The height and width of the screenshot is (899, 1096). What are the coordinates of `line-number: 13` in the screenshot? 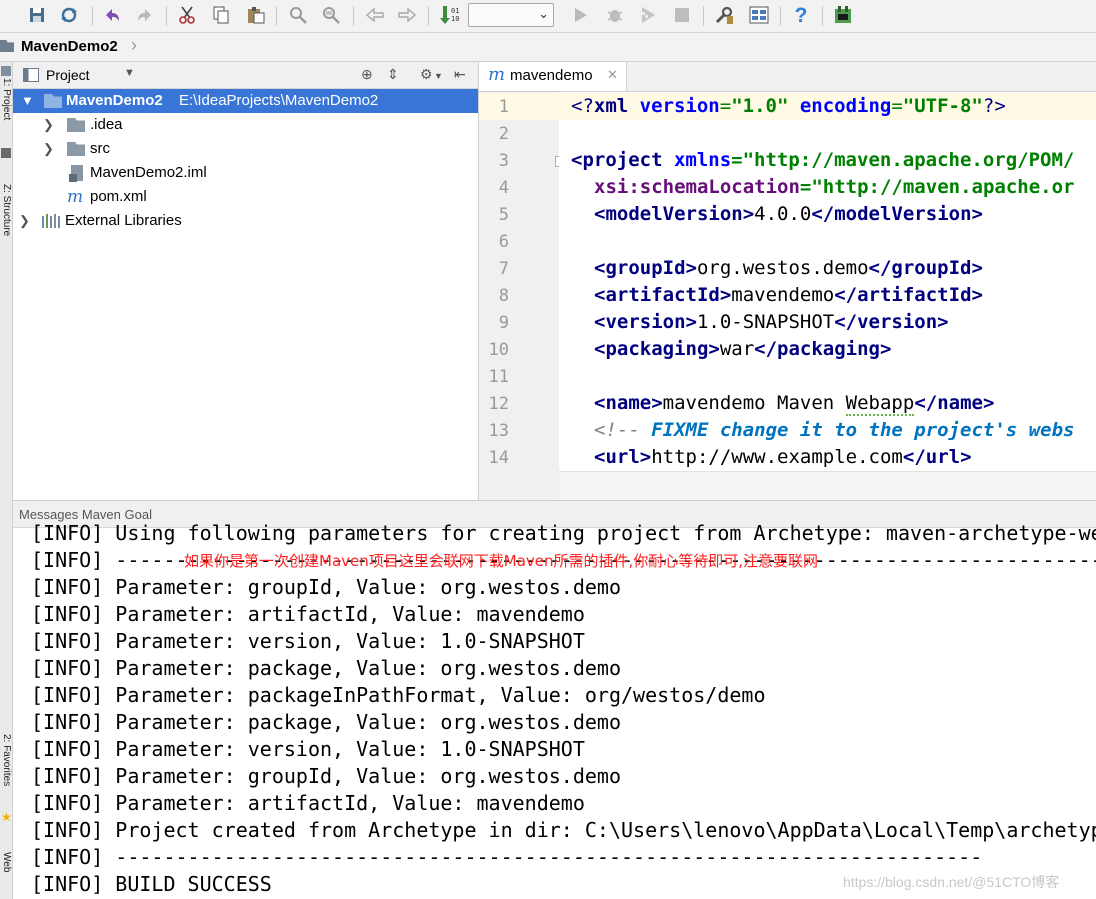 It's located at (498, 431).